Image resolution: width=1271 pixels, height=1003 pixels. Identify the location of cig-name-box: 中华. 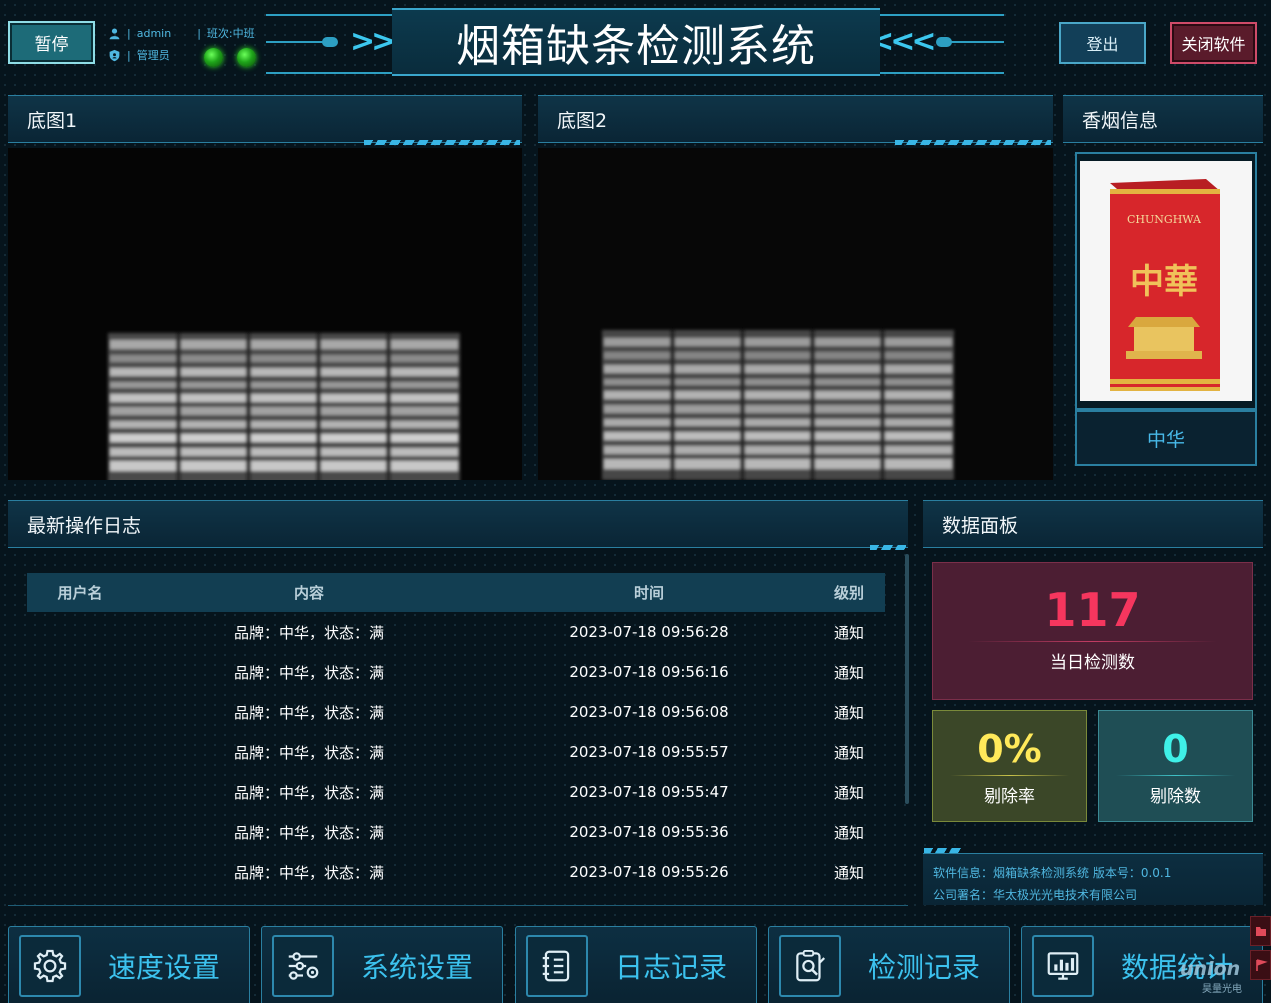
(1166, 438).